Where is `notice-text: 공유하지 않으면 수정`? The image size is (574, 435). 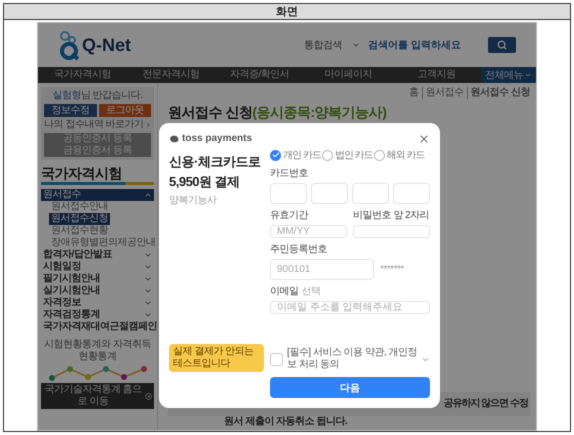 notice-text: 공유하지 않으면 수정 is located at coordinates (485, 404).